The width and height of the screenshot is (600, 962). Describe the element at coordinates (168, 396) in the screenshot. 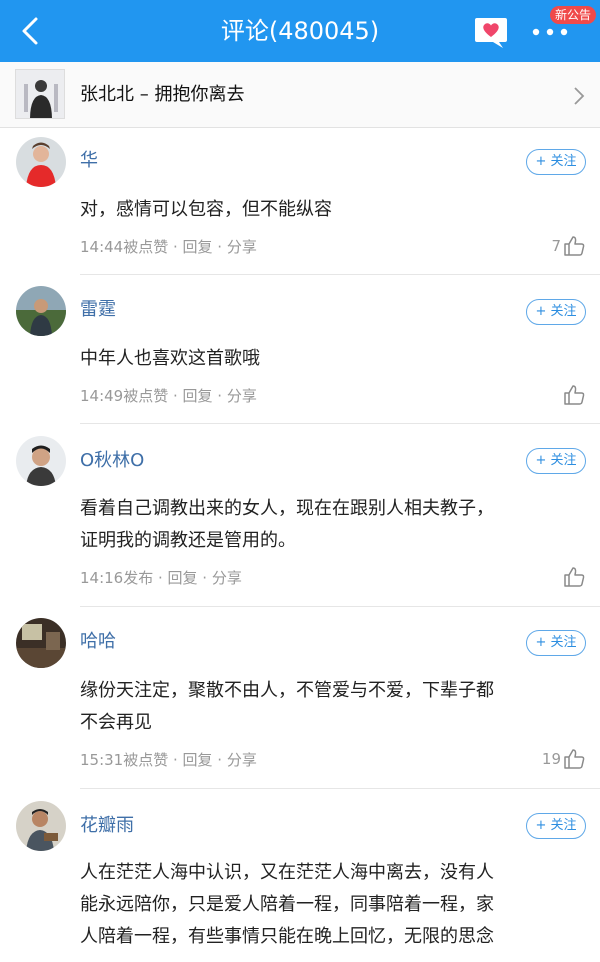

I see `comment-meta: 14:49被点赞 · 回复 · 分享` at that location.